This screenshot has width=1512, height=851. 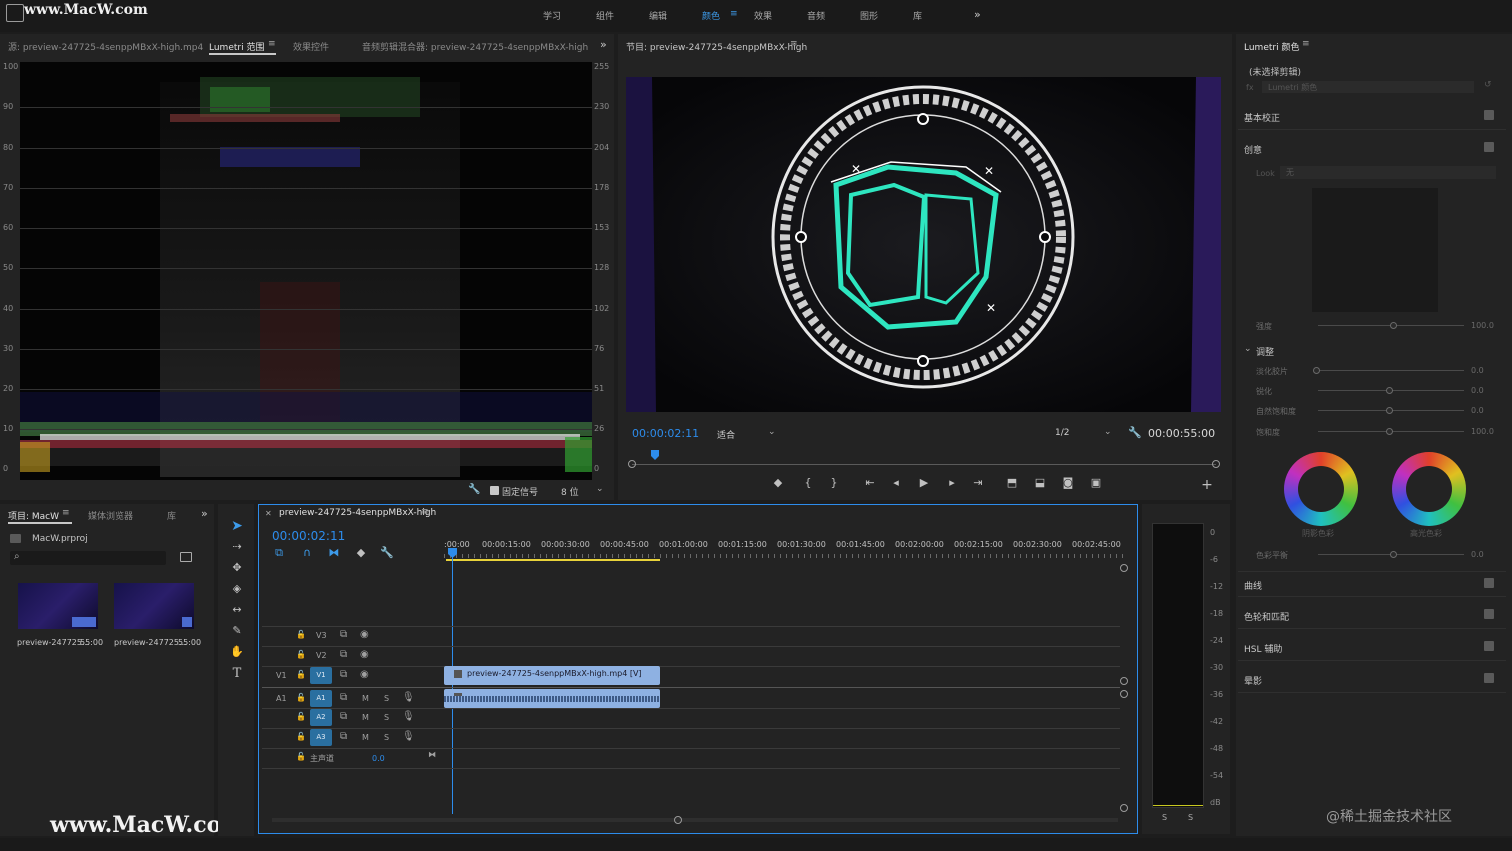 What do you see at coordinates (1381, 392) in the screenshot?
I see `slider-adjust: 锐化 0.0` at bounding box center [1381, 392].